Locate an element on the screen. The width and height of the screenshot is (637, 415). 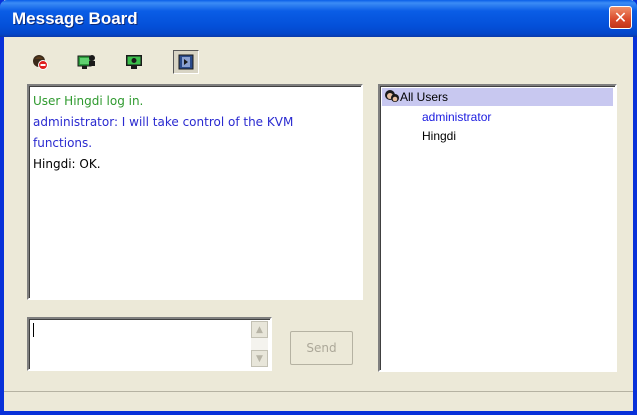
toolbar-button-user-block is located at coordinates (40, 62).